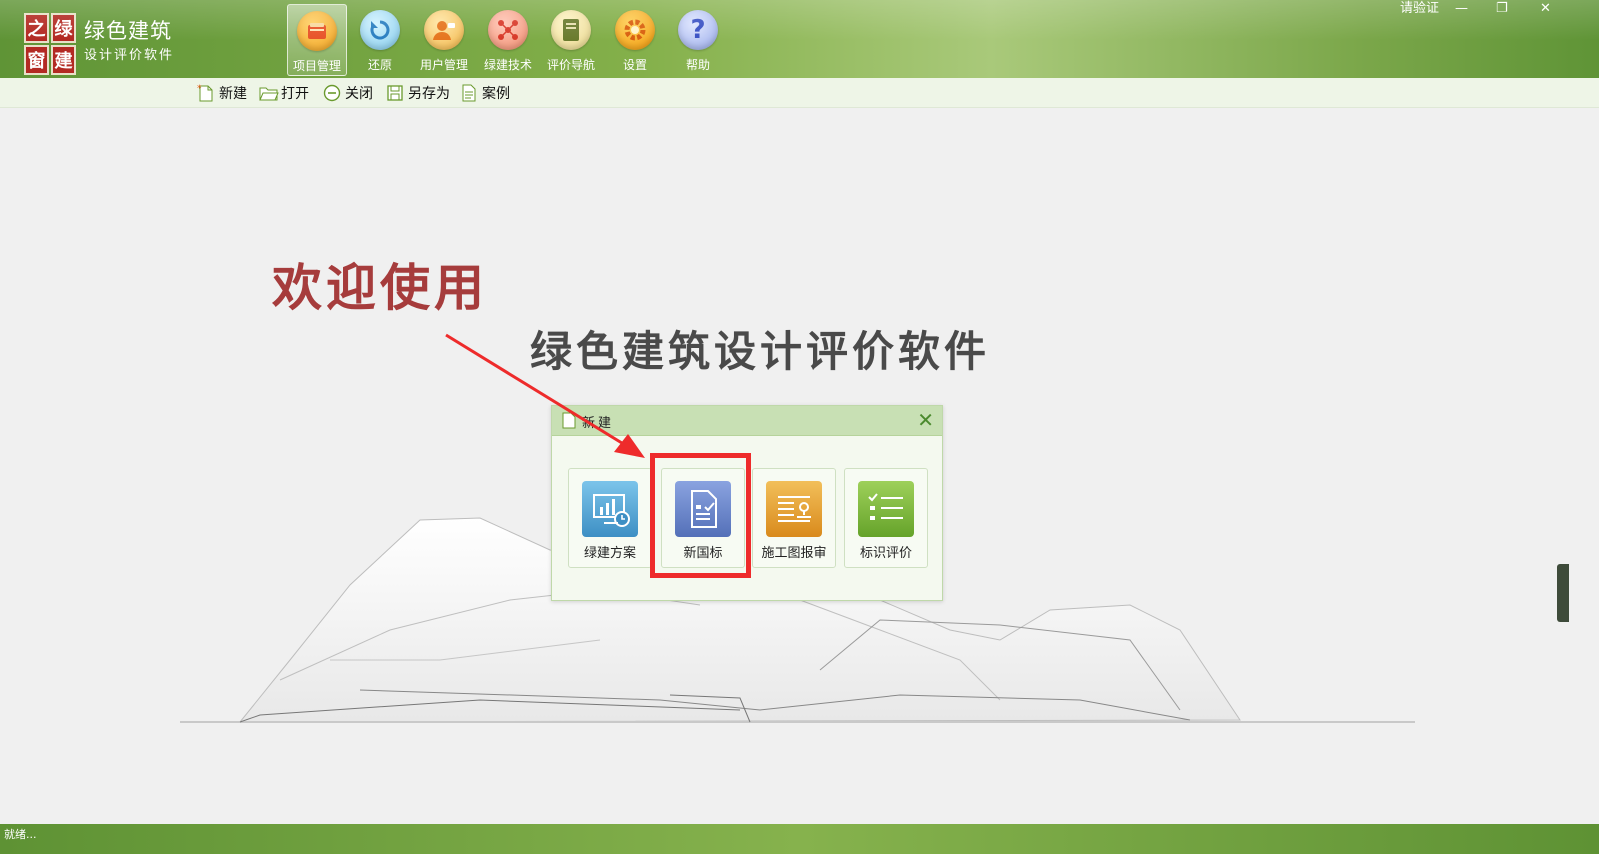 This screenshot has width=1599, height=854. Describe the element at coordinates (295, 94) in the screenshot. I see `open-label: 打开` at that location.